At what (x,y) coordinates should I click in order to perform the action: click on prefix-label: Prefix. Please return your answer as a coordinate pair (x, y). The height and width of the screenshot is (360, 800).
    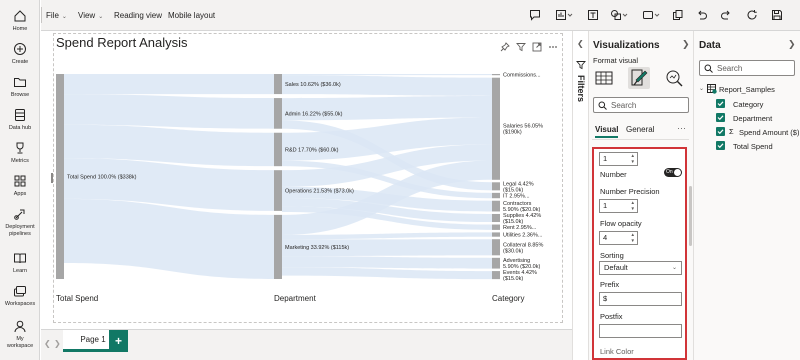
    Looking at the image, I should click on (610, 284).